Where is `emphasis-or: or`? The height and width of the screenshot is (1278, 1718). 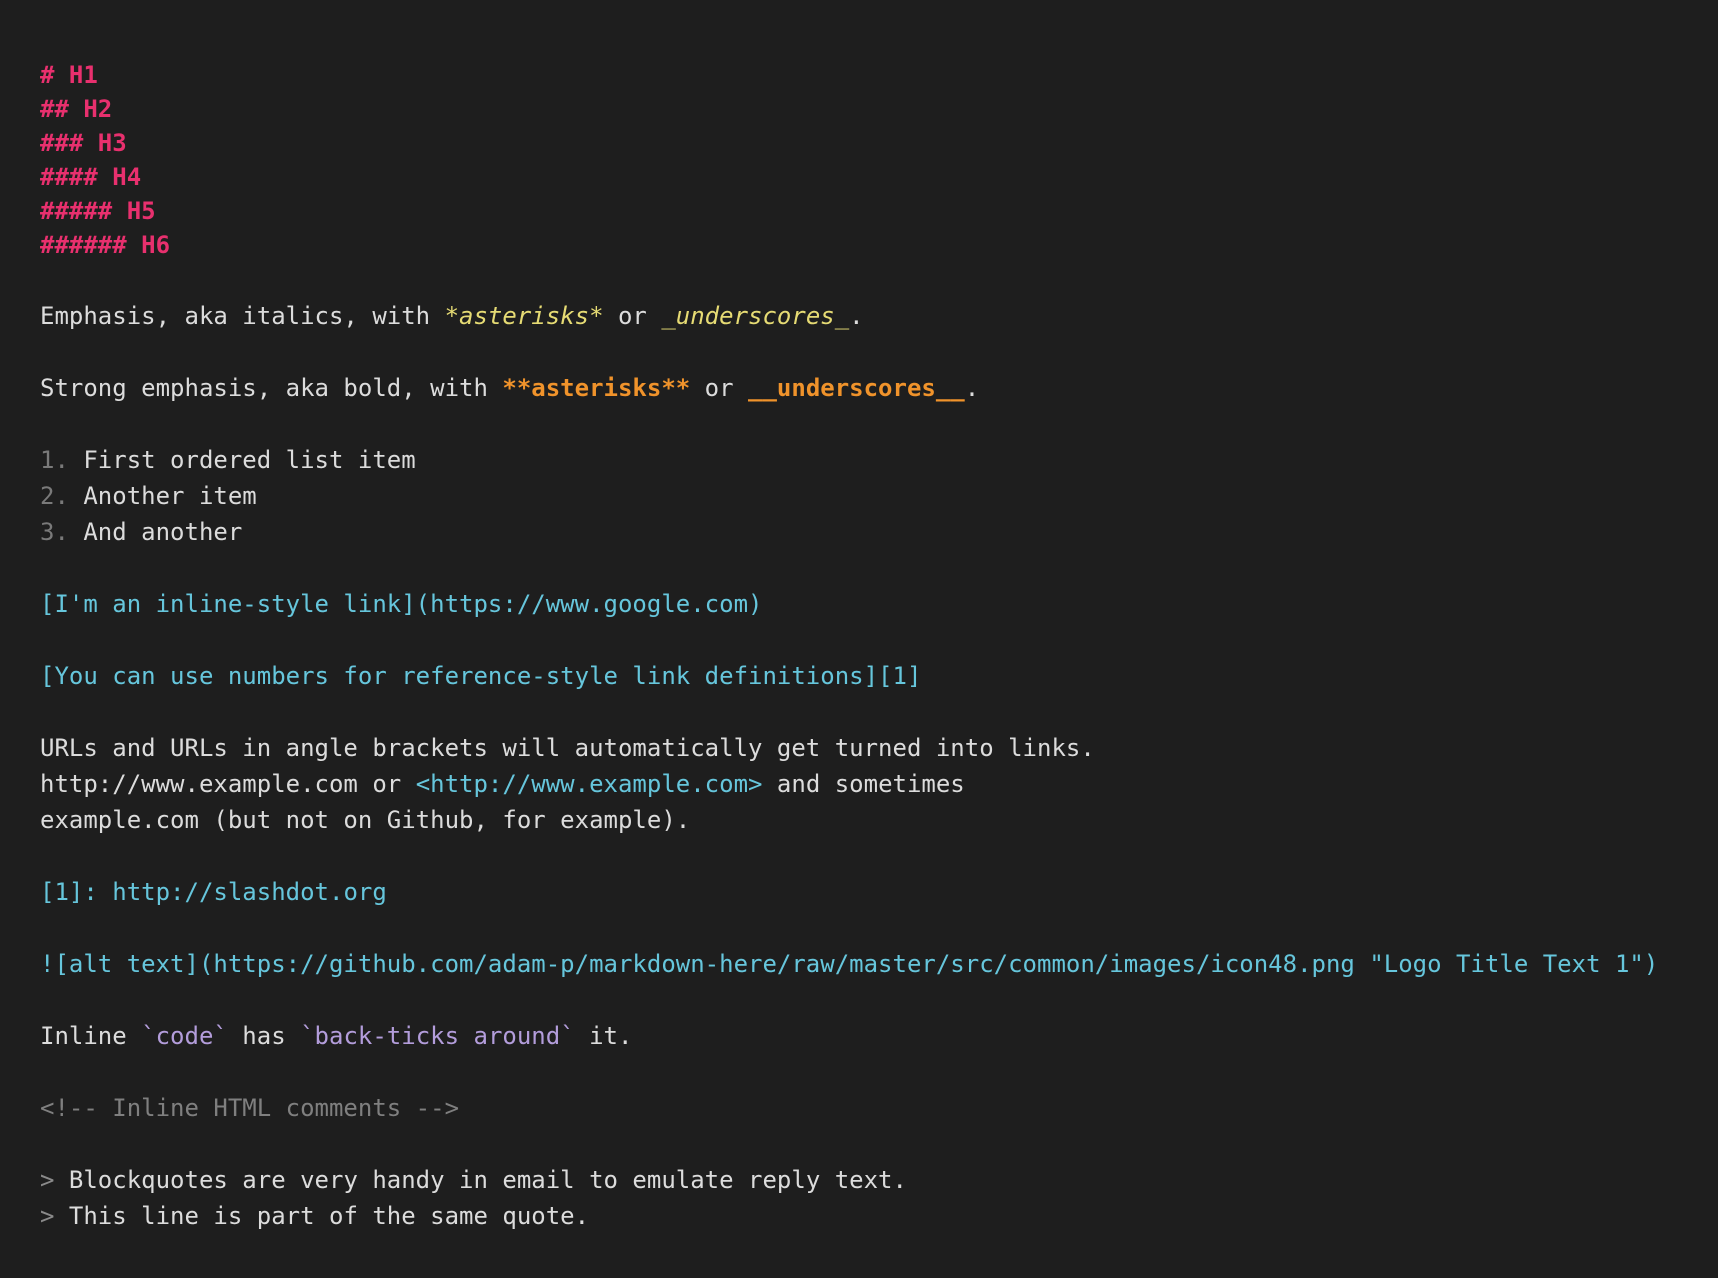
emphasis-or: or is located at coordinates (632, 316).